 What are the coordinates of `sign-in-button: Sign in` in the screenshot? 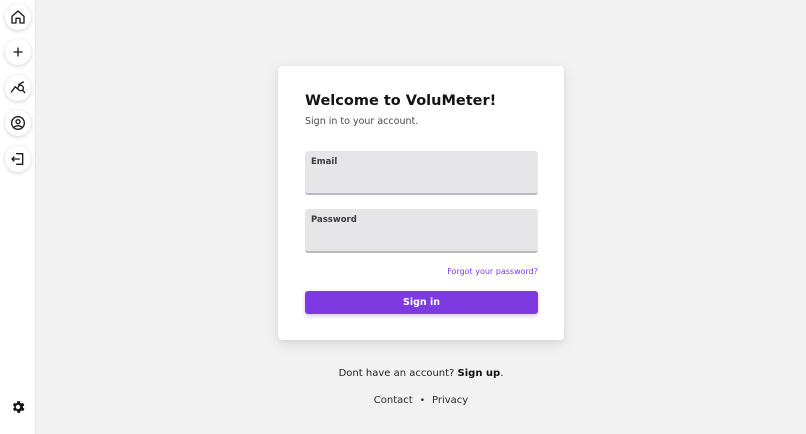 It's located at (421, 302).